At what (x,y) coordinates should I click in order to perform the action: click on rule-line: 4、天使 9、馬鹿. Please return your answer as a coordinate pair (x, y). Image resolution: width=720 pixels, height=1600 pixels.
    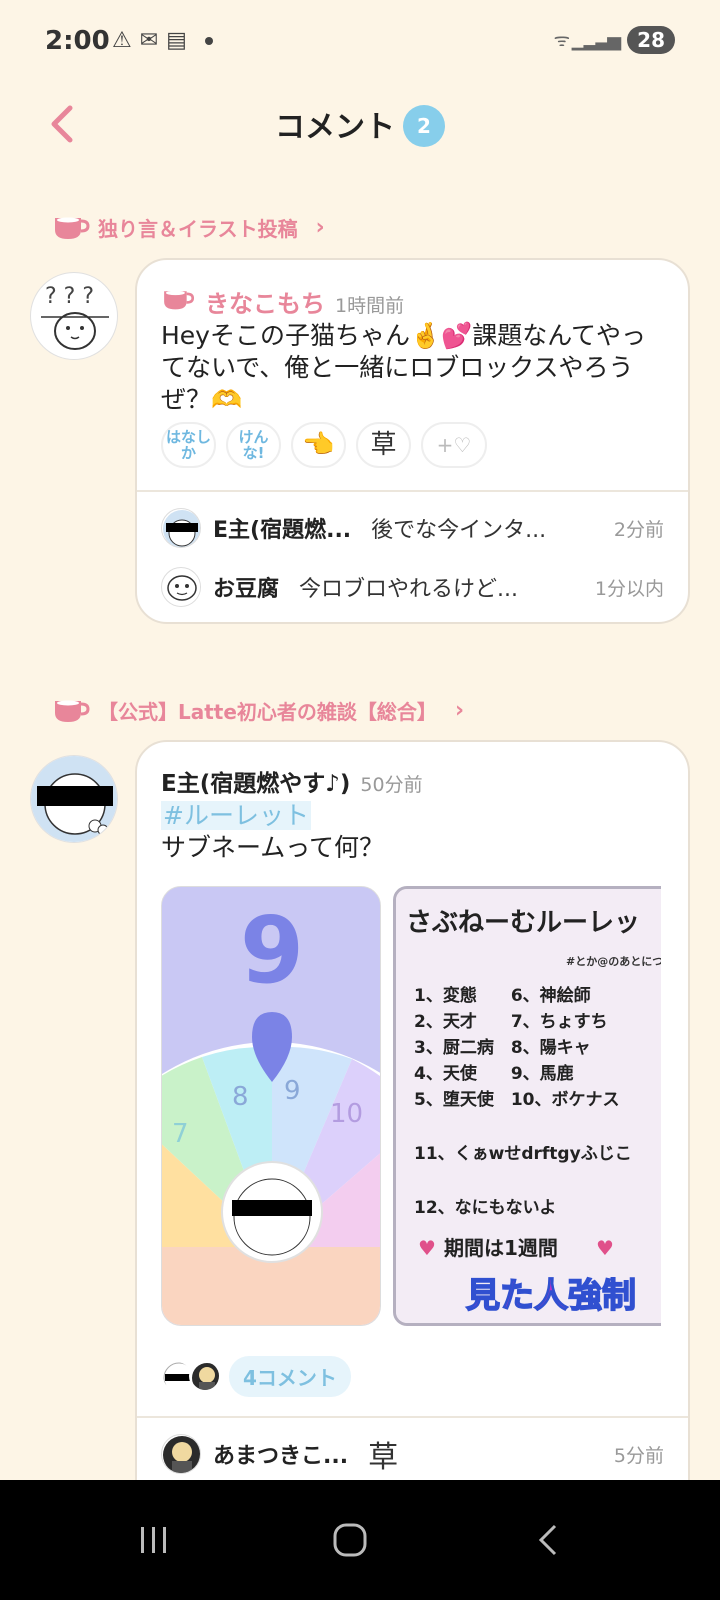
    Looking at the image, I should click on (494, 1073).